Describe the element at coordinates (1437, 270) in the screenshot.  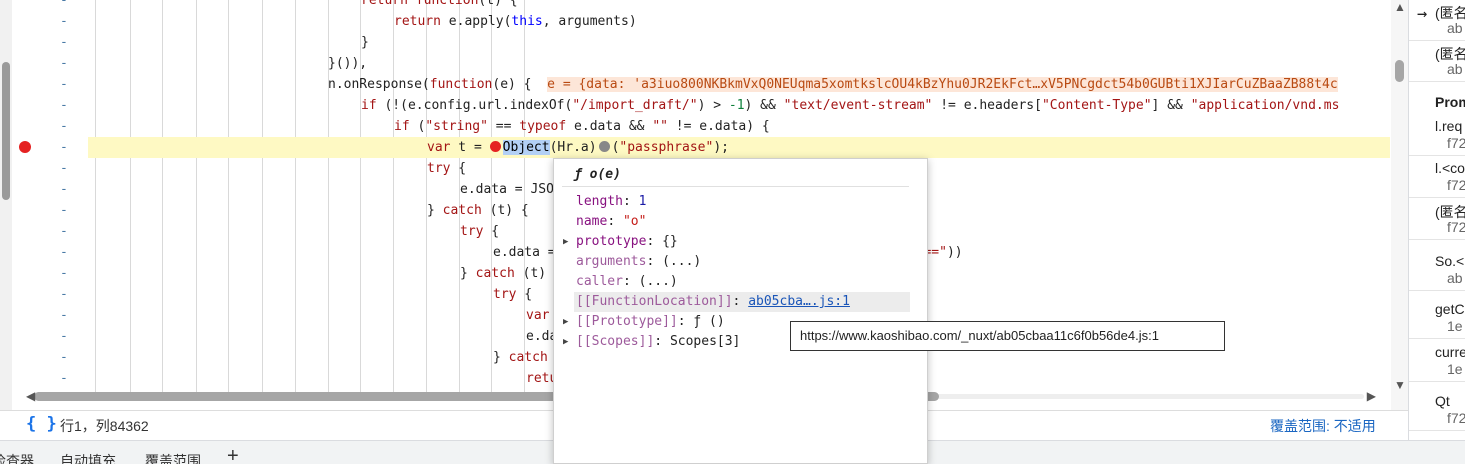
I see `call-frame-item: So.< ab` at that location.